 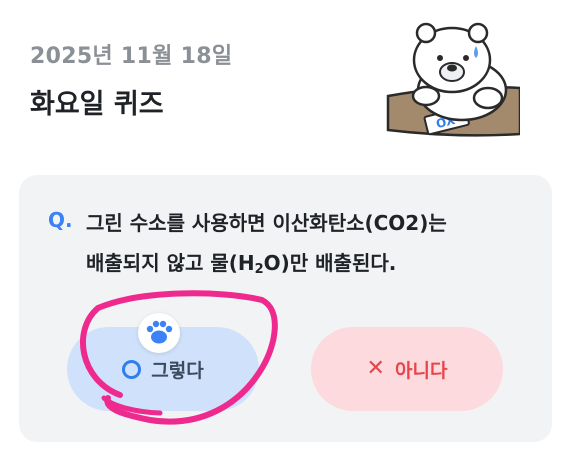 What do you see at coordinates (170, 263) in the screenshot?
I see `question-line-2-prefix: 배출되지 않고 물(H` at bounding box center [170, 263].